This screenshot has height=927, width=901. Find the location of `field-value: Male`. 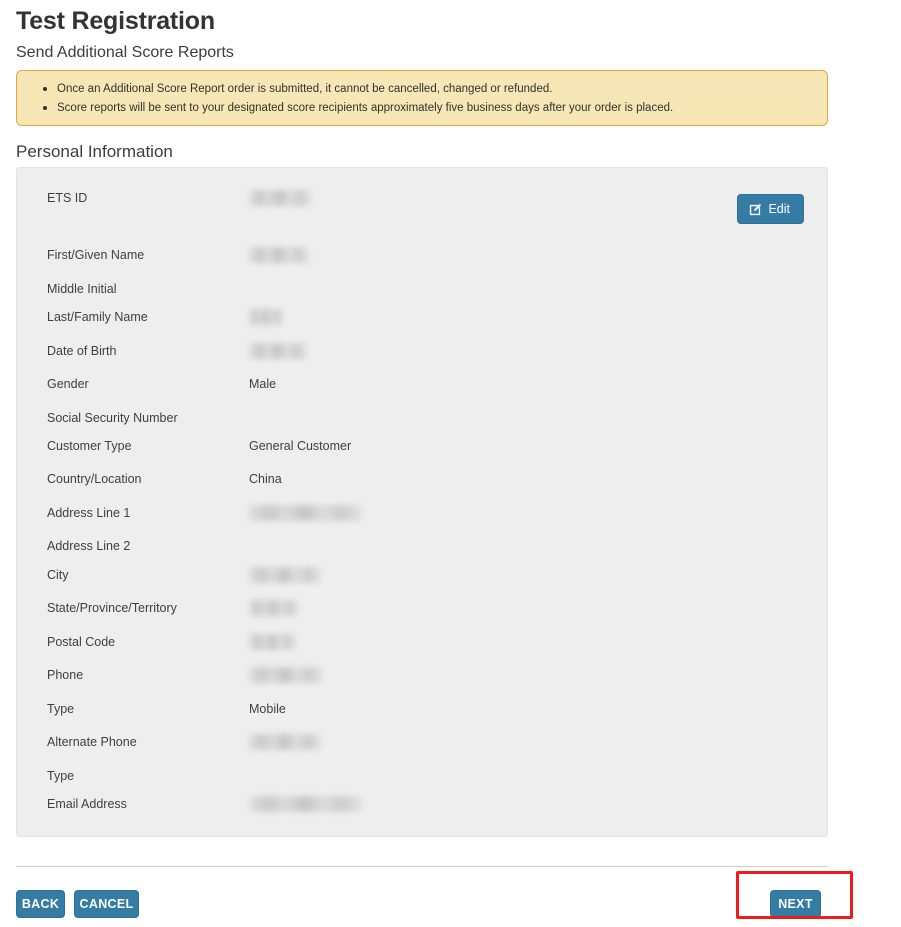

field-value: Male is located at coordinates (263, 384).